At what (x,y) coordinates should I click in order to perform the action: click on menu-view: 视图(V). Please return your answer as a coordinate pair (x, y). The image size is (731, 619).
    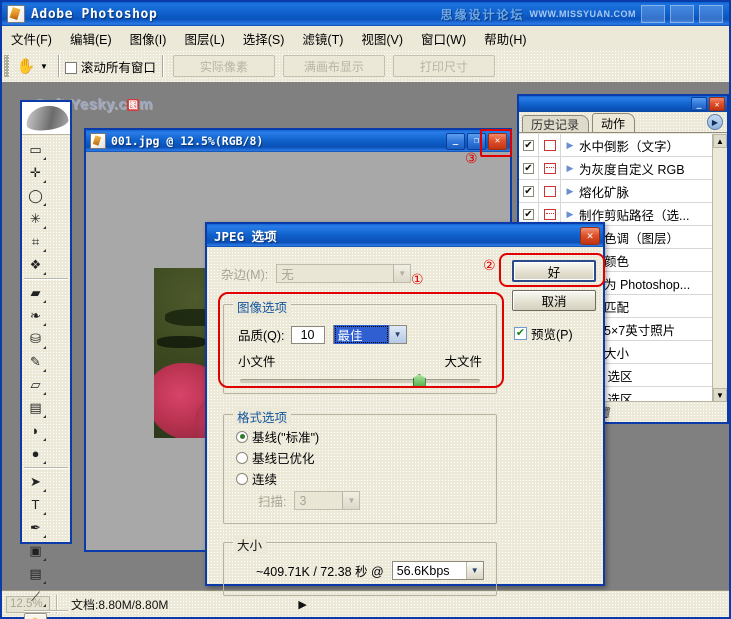
    Looking at the image, I should click on (382, 38).